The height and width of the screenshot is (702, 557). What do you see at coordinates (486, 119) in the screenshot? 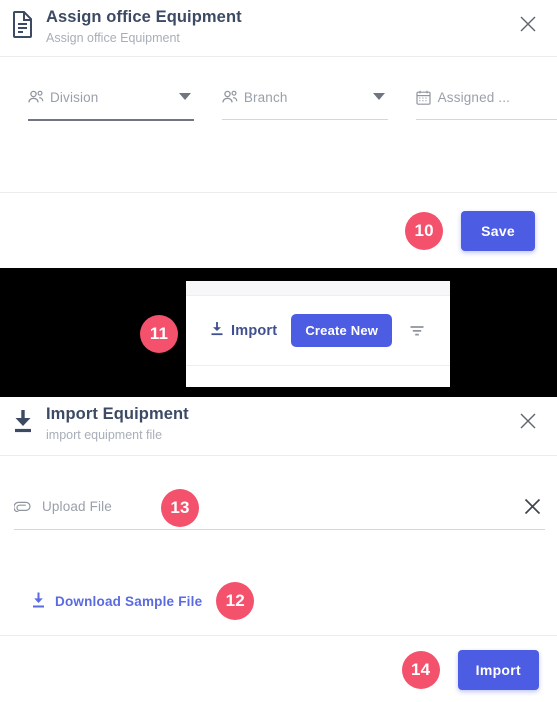
I see `assigned-date-underline` at bounding box center [486, 119].